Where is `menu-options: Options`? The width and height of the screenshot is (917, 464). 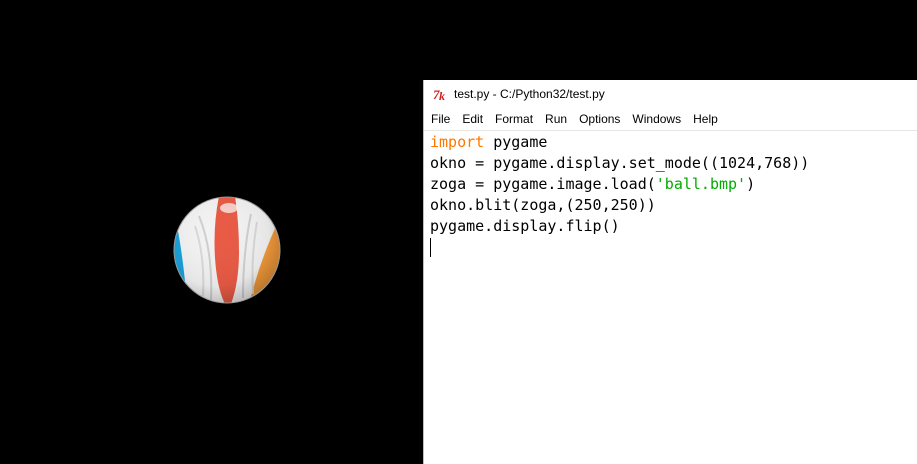
menu-options: Options is located at coordinates (599, 119).